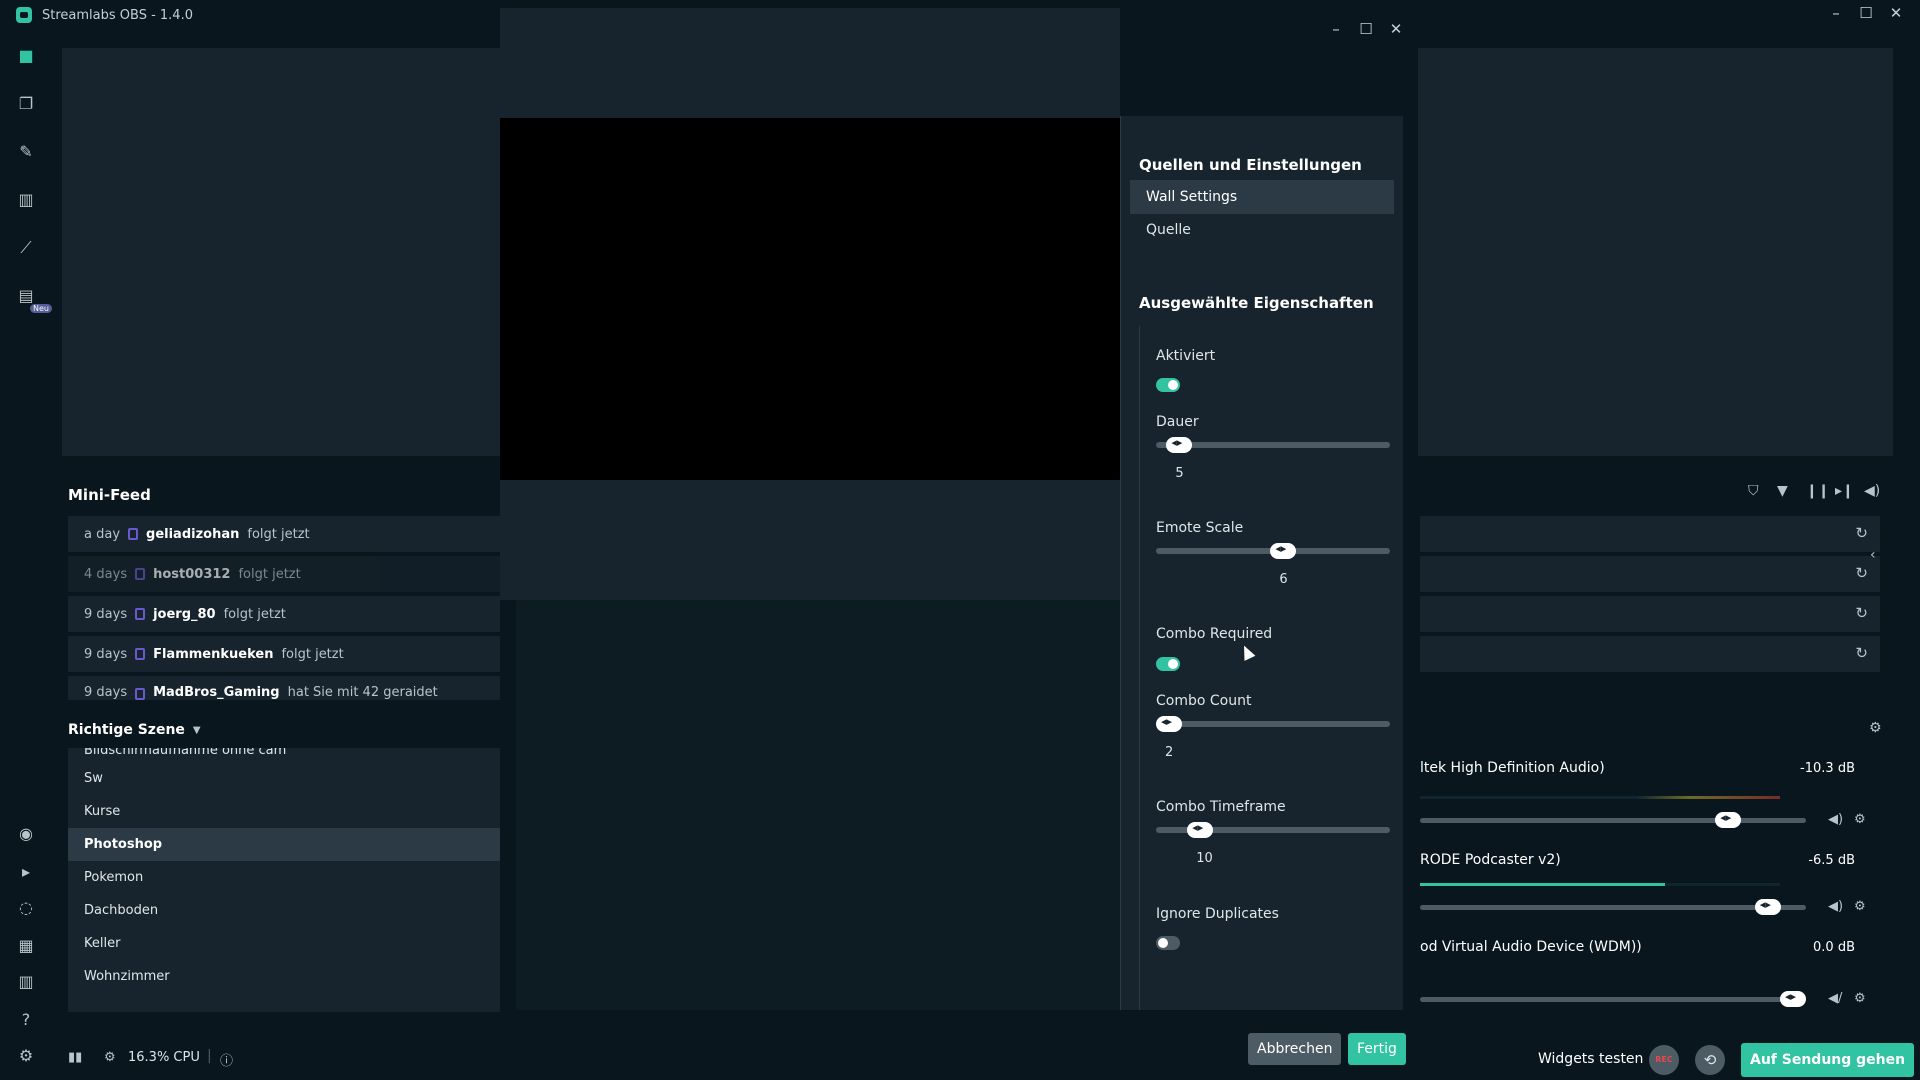  I want to click on replay-buffer-icon: ⟲, so click(1710, 1060).